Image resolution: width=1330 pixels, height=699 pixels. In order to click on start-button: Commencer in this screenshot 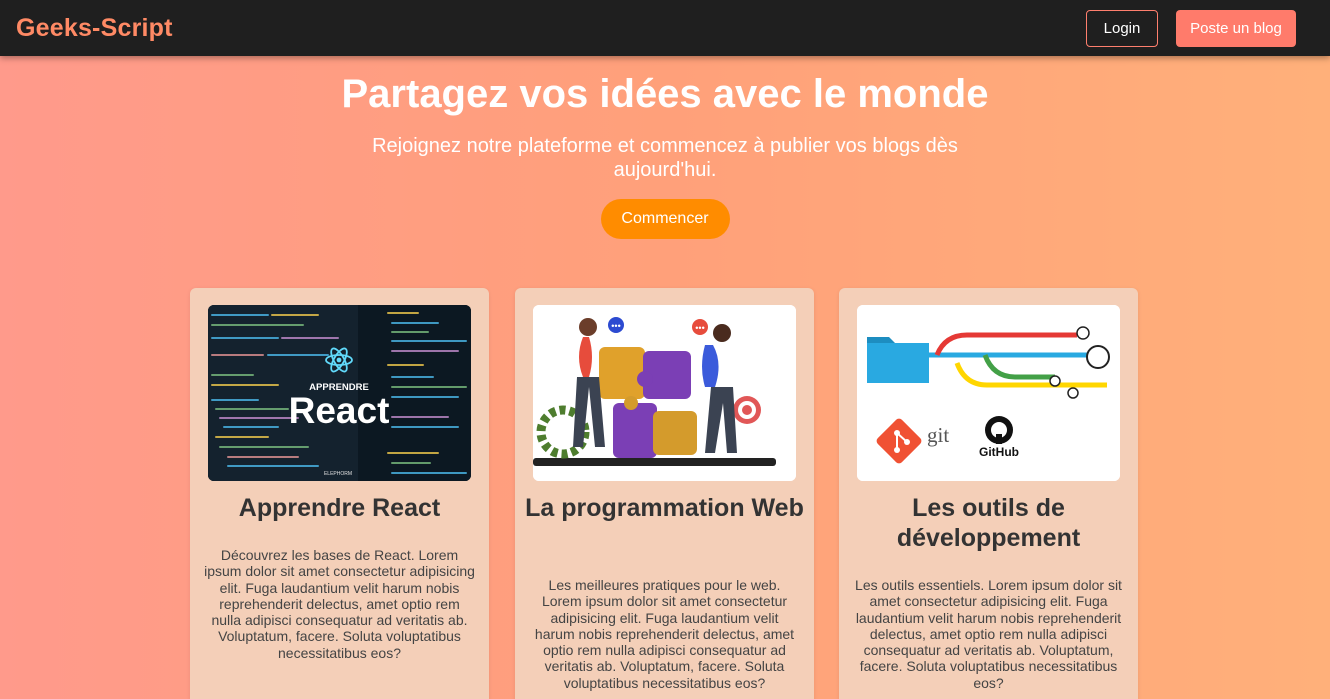, I will do `click(665, 219)`.